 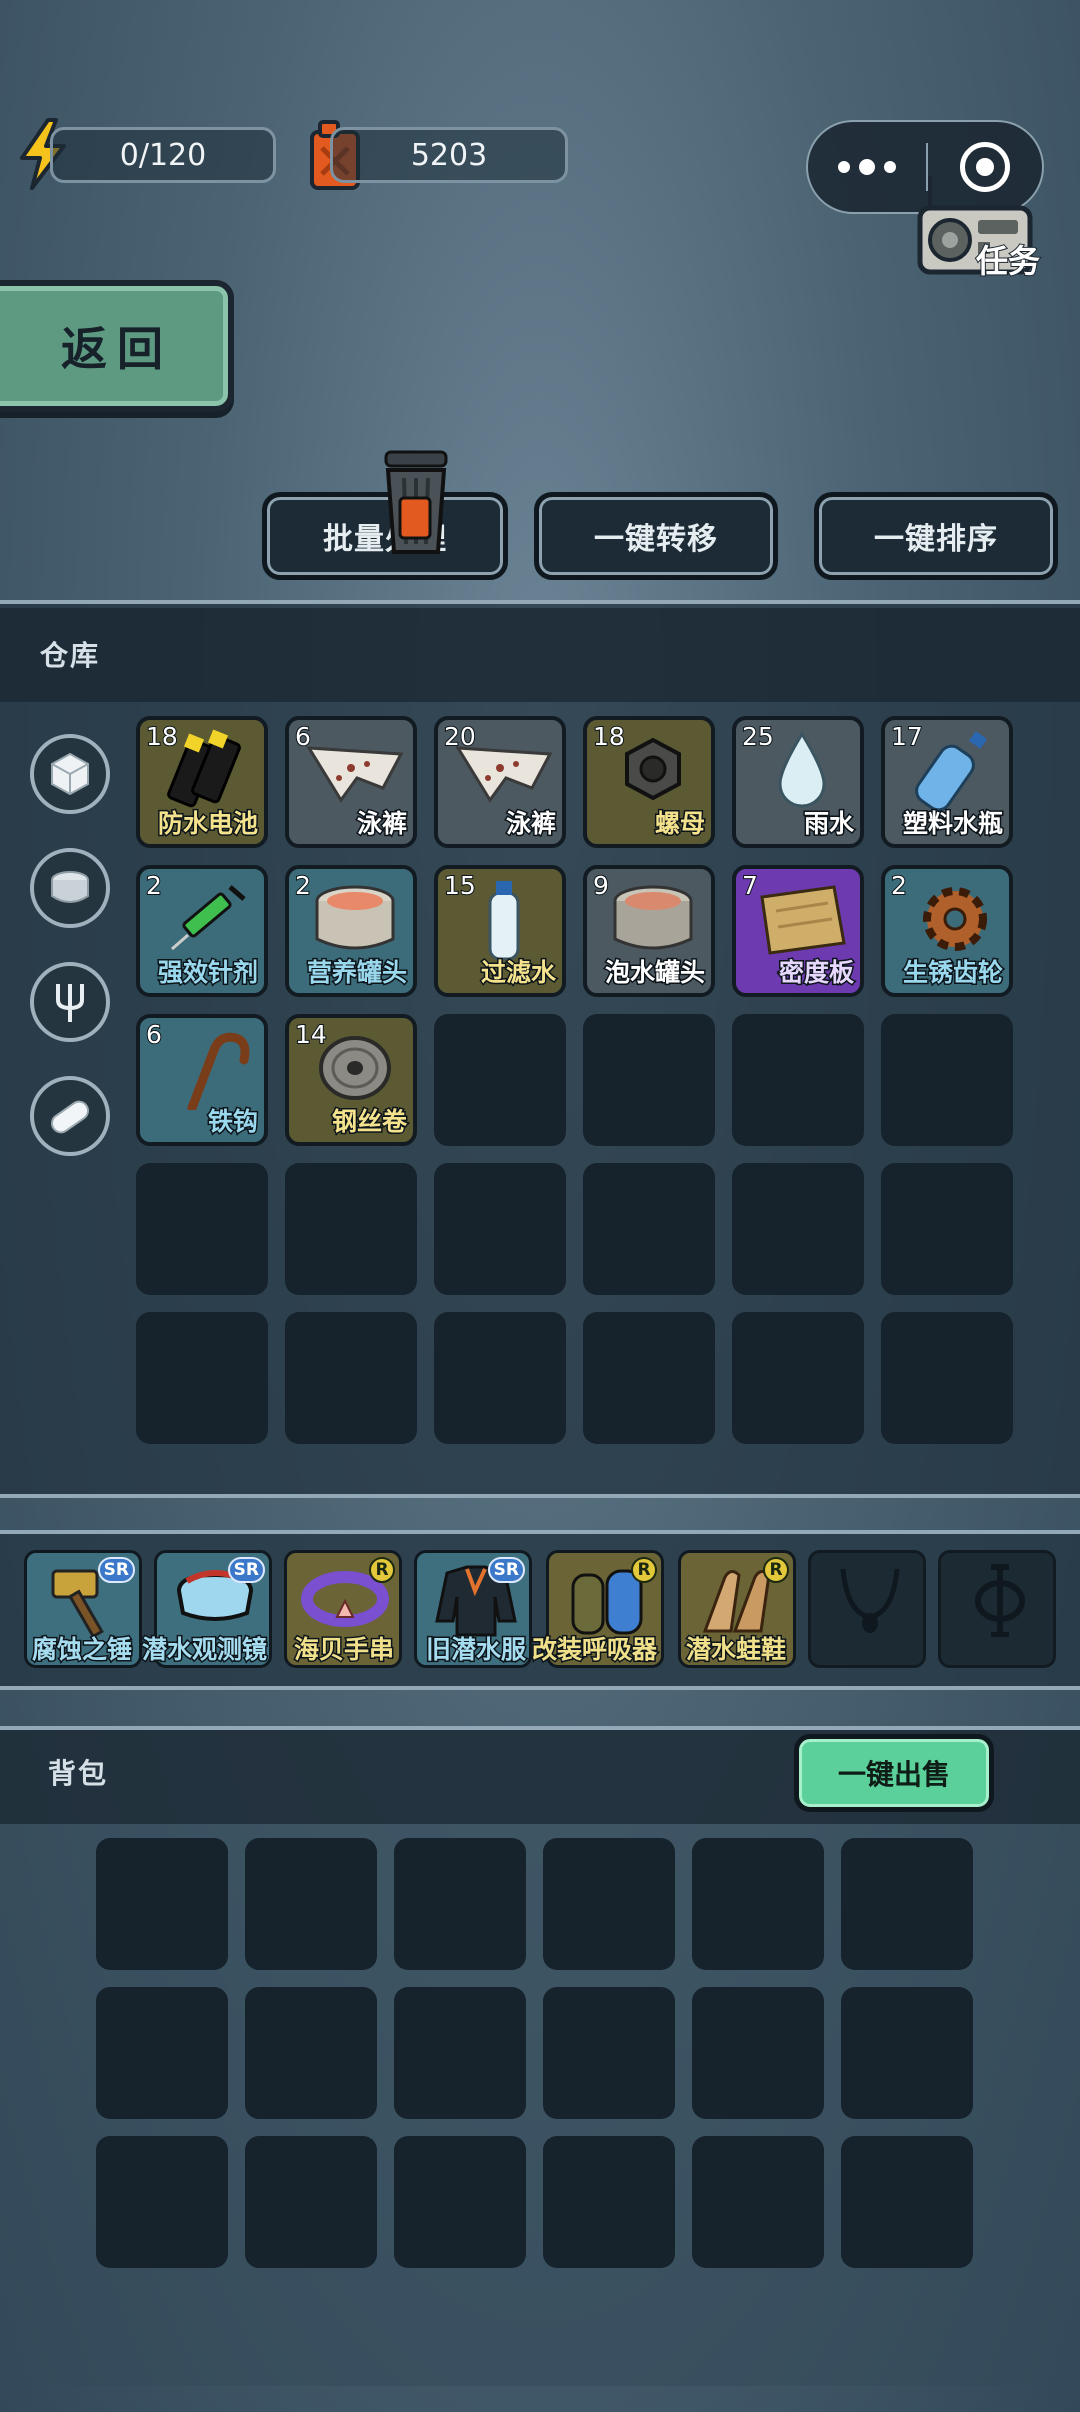 I want to click on item-slot: 17 塑料水瓶, so click(x=947, y=782).